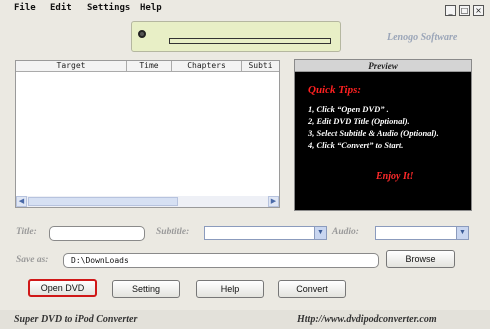  I want to click on list-header: Target Time Chapters Subti, so click(147, 66).